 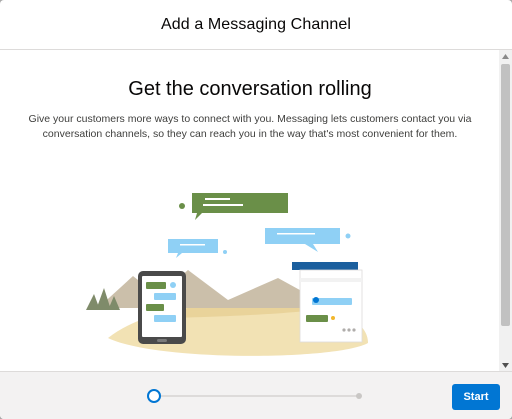 I want to click on phone-icon, so click(x=162, y=307).